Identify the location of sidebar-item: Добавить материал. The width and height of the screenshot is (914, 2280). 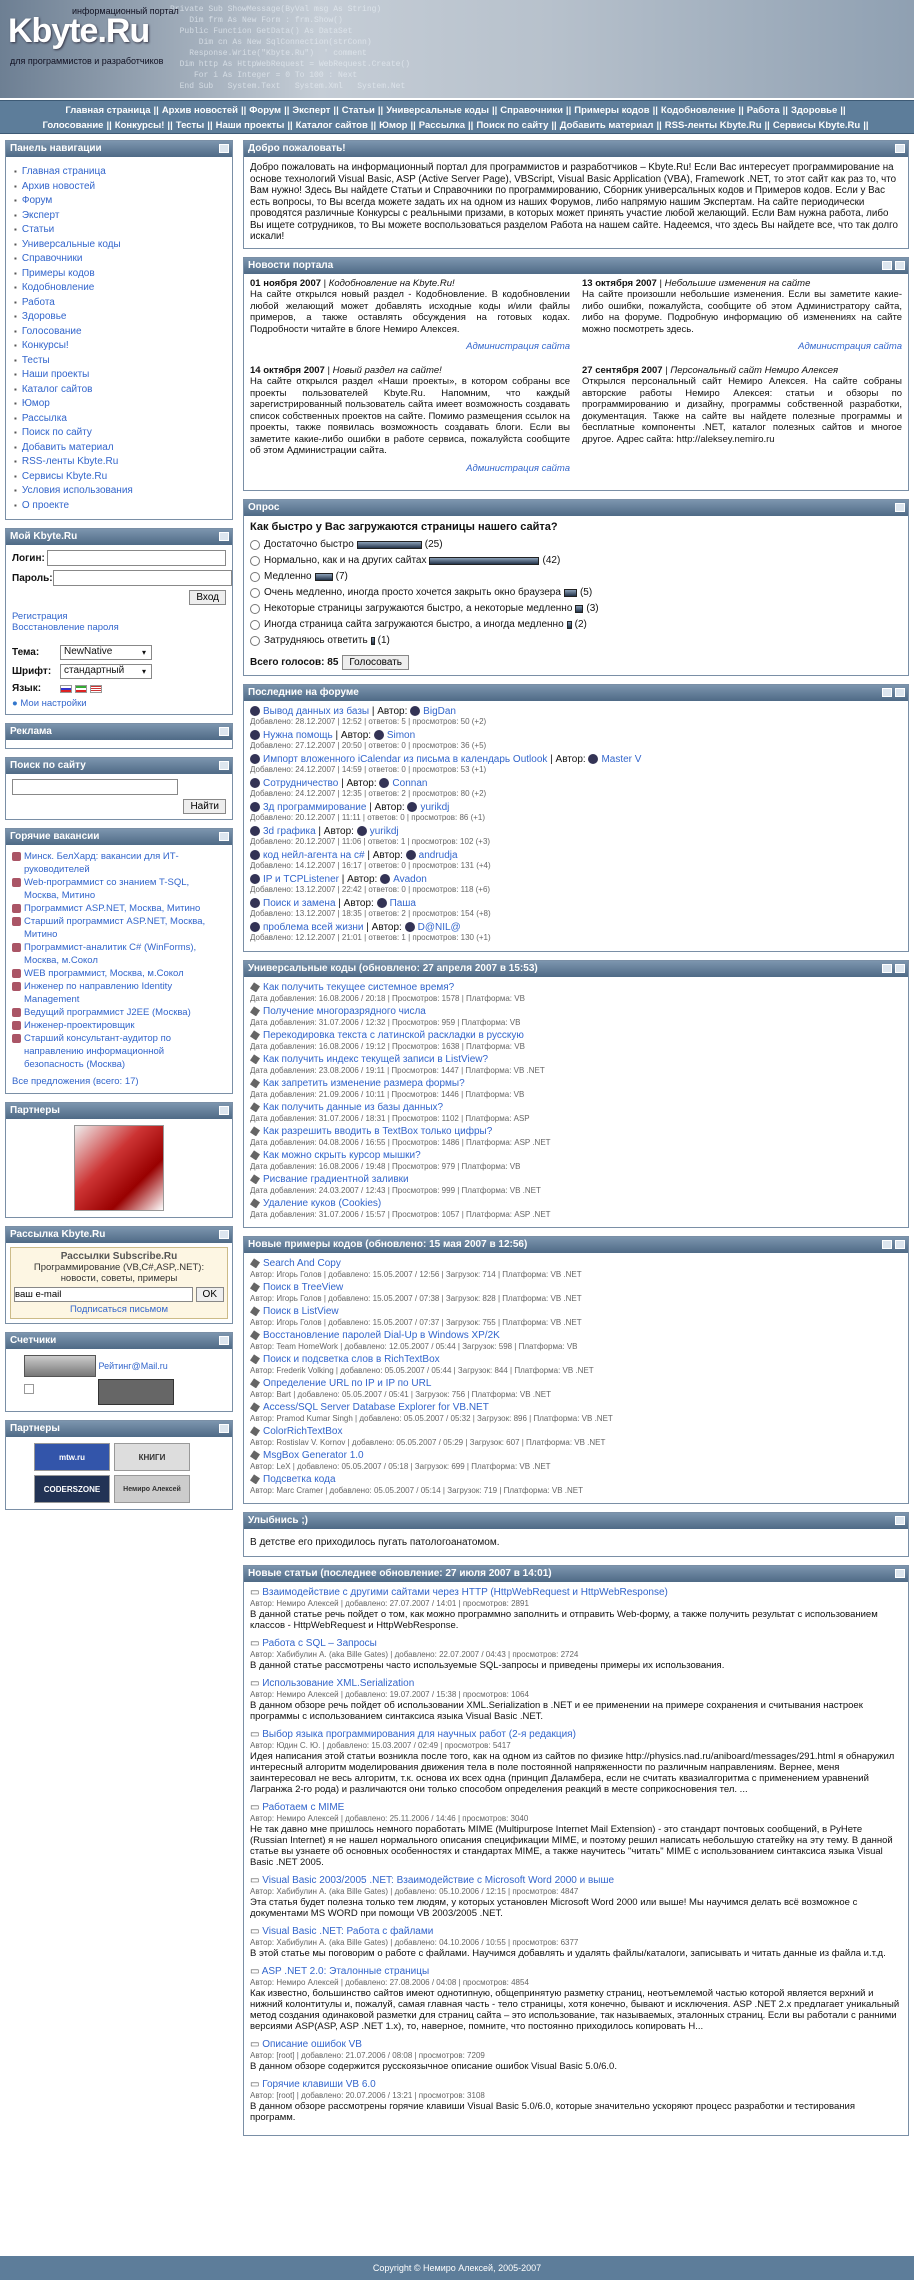
(125, 448).